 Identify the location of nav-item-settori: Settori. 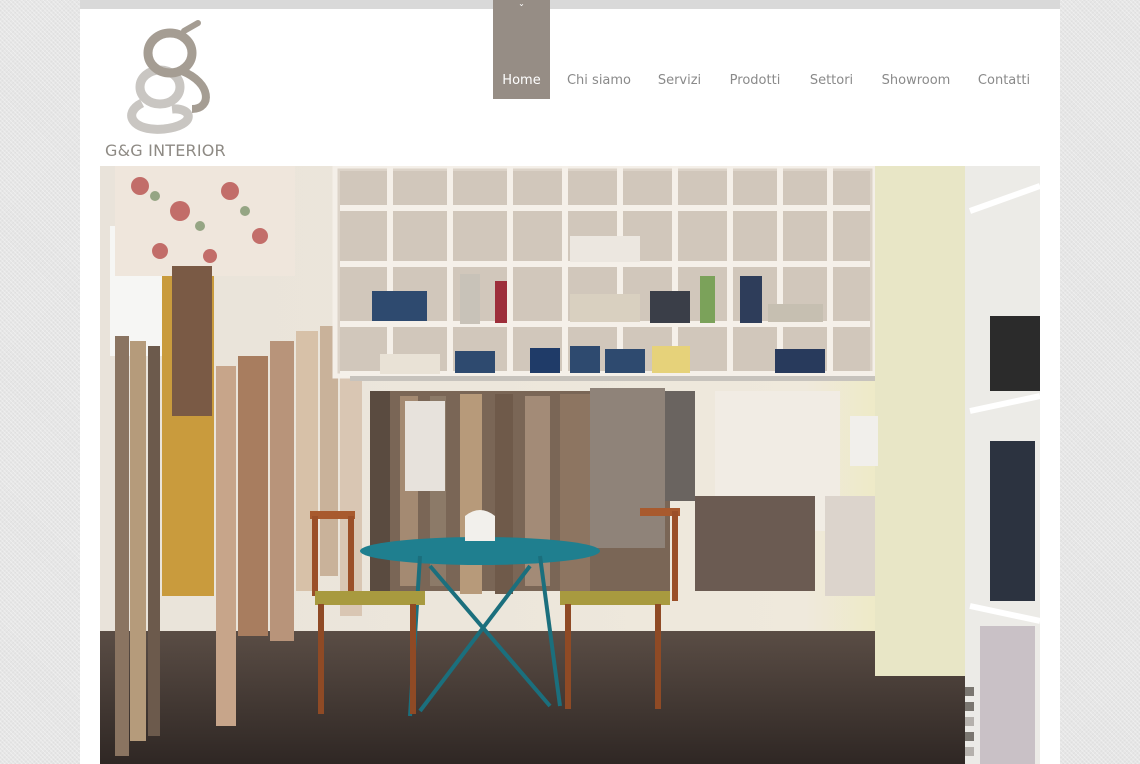
(831, 49).